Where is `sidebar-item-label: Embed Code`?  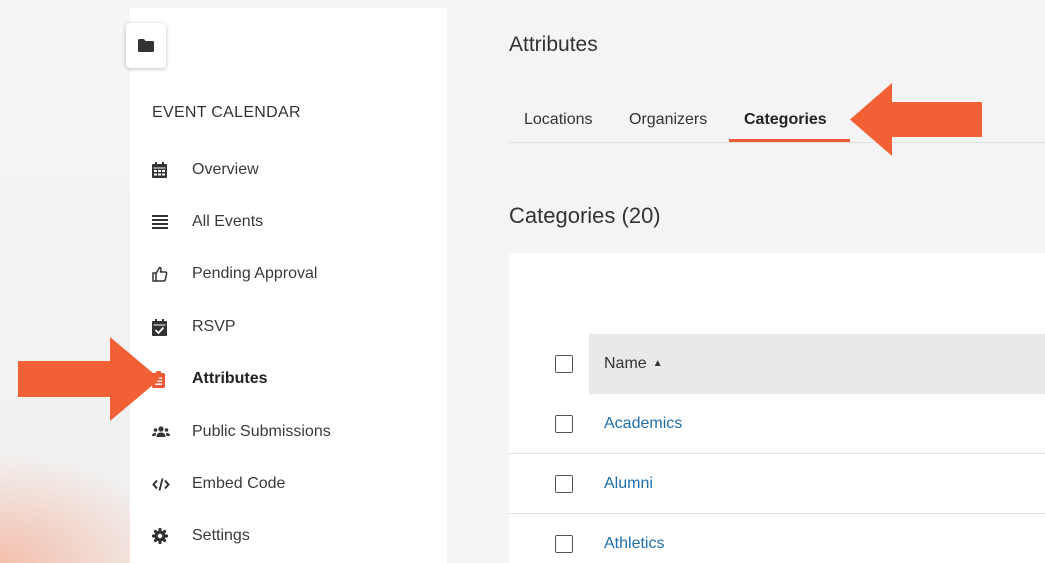 sidebar-item-label: Embed Code is located at coordinates (239, 483).